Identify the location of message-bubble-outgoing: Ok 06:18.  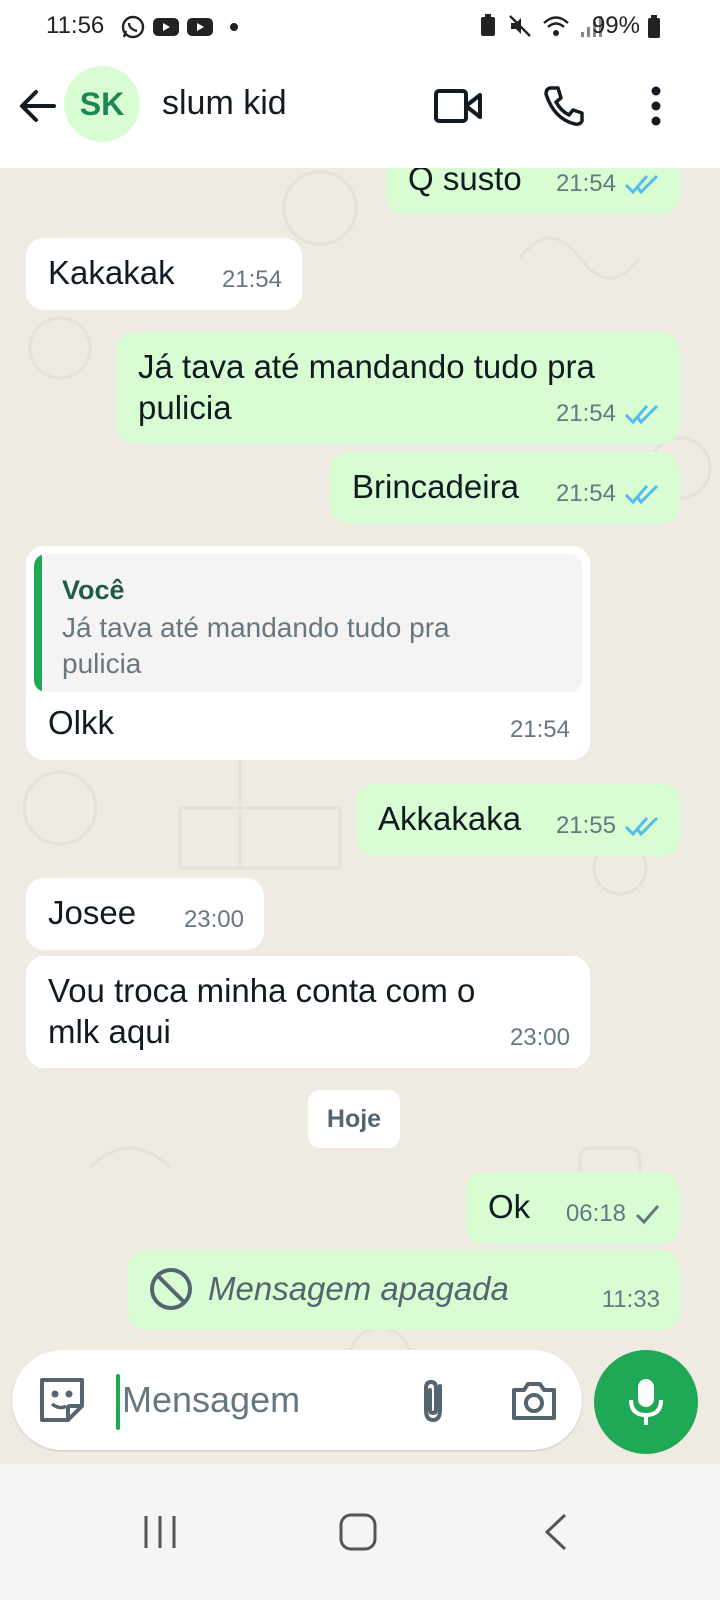
(573, 1208).